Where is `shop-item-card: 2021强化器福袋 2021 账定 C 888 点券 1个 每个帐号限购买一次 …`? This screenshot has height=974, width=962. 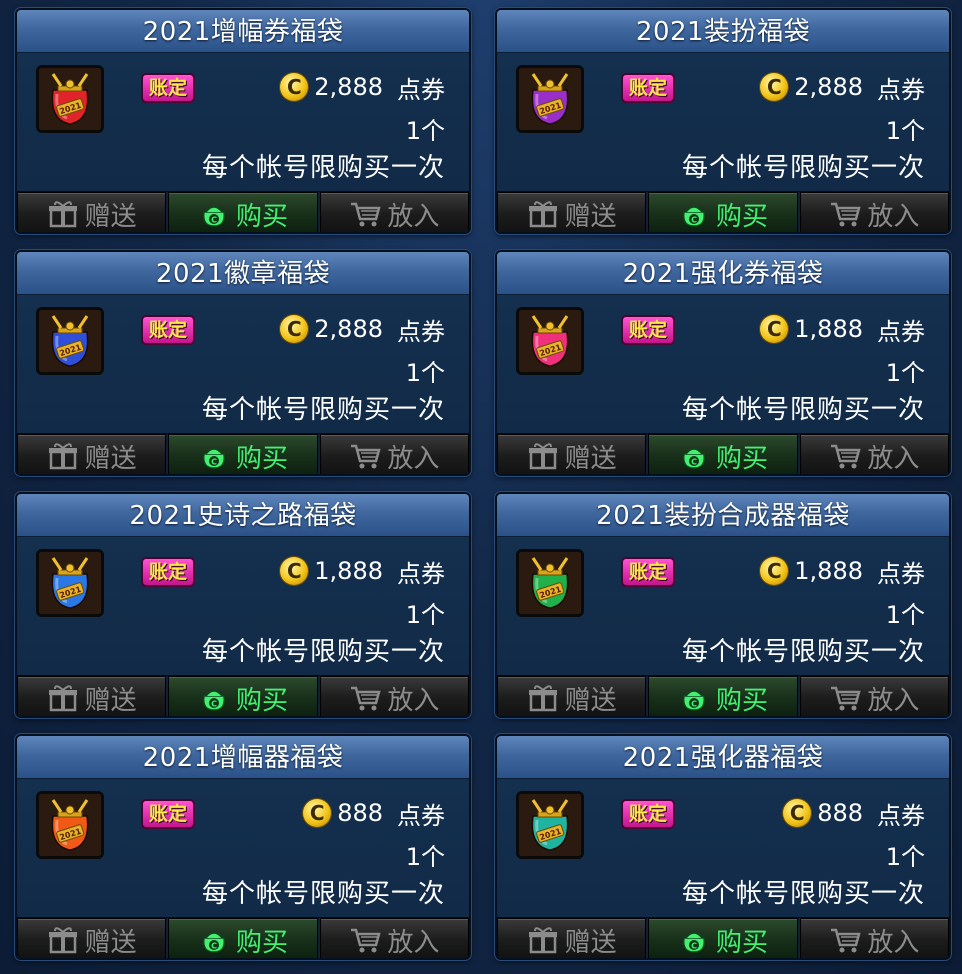
shop-item-card: 2021强化器福袋 2021 账定 C 888 点券 1个 每个帐号限购买一次 … is located at coordinates (723, 847).